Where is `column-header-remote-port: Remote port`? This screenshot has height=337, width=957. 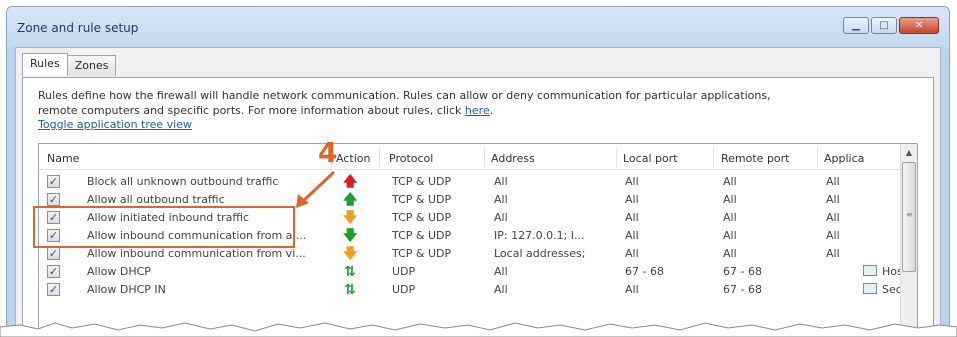
column-header-remote-port: Remote port is located at coordinates (755, 158).